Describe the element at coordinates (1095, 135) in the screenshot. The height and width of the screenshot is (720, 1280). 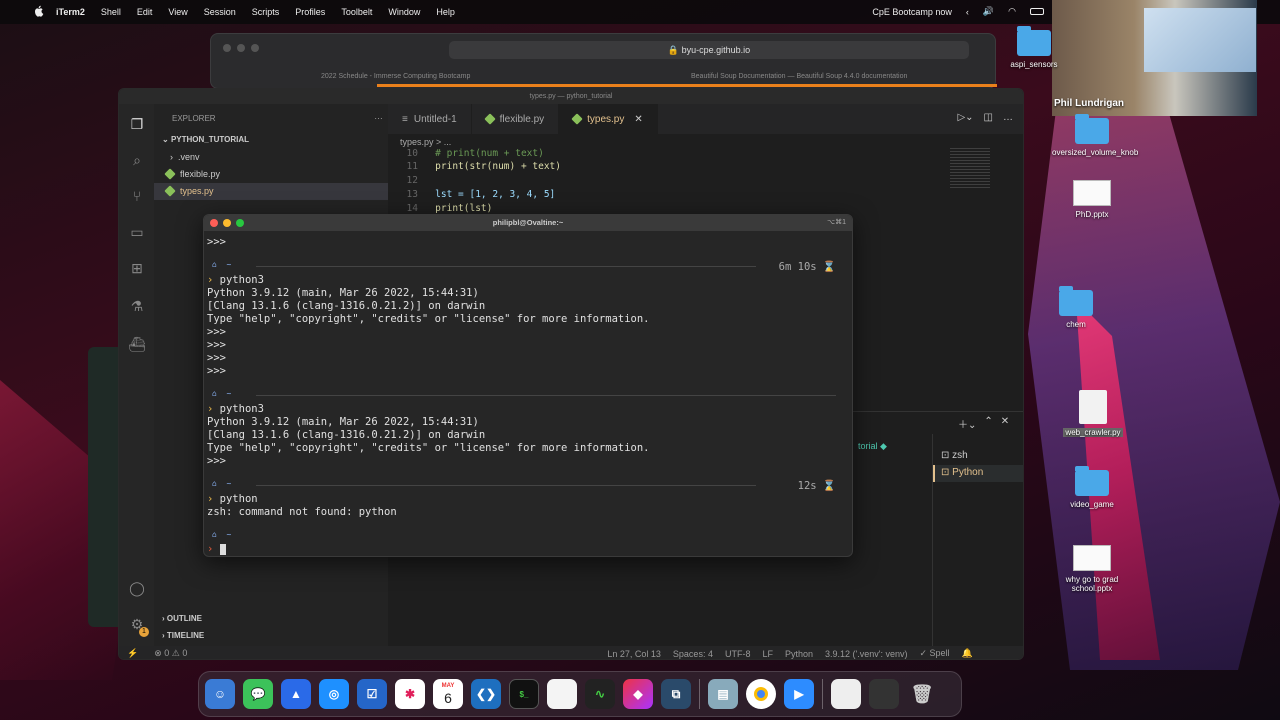
I see `desktop-folder: oversized_volume_knob` at that location.